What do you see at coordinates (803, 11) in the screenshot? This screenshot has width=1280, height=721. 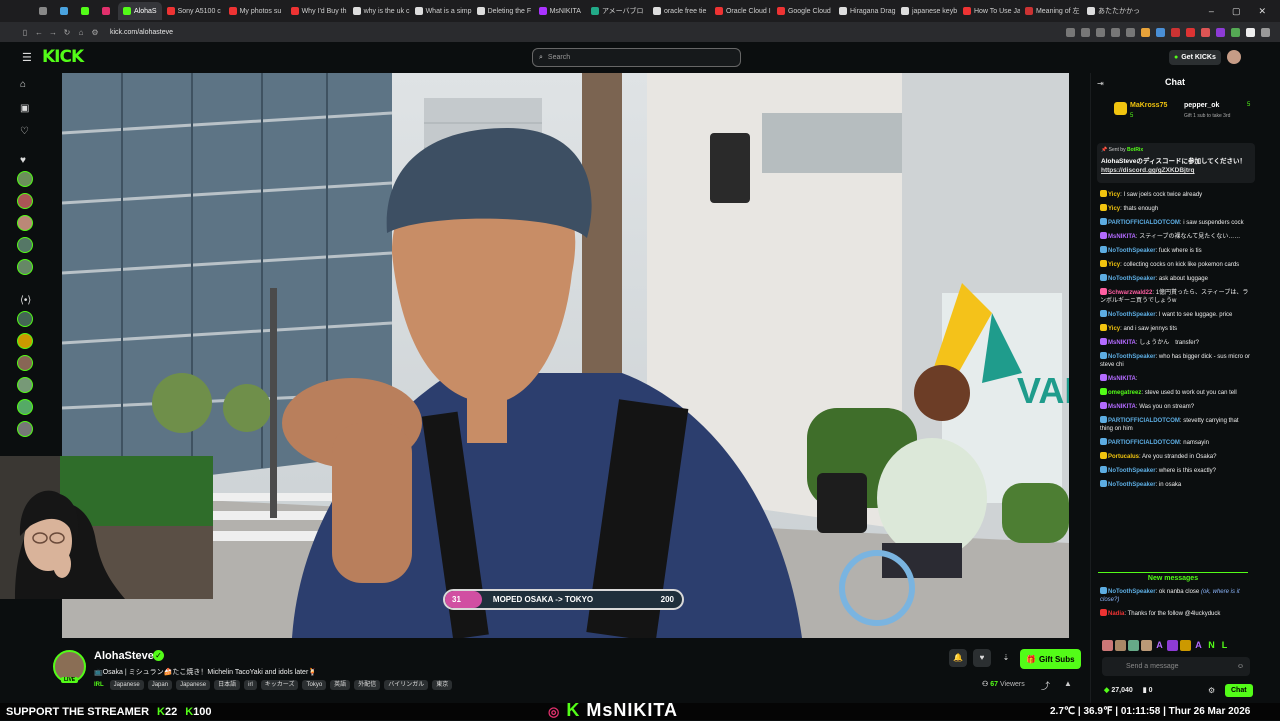 I see `browser-tab: Google Cloud` at bounding box center [803, 11].